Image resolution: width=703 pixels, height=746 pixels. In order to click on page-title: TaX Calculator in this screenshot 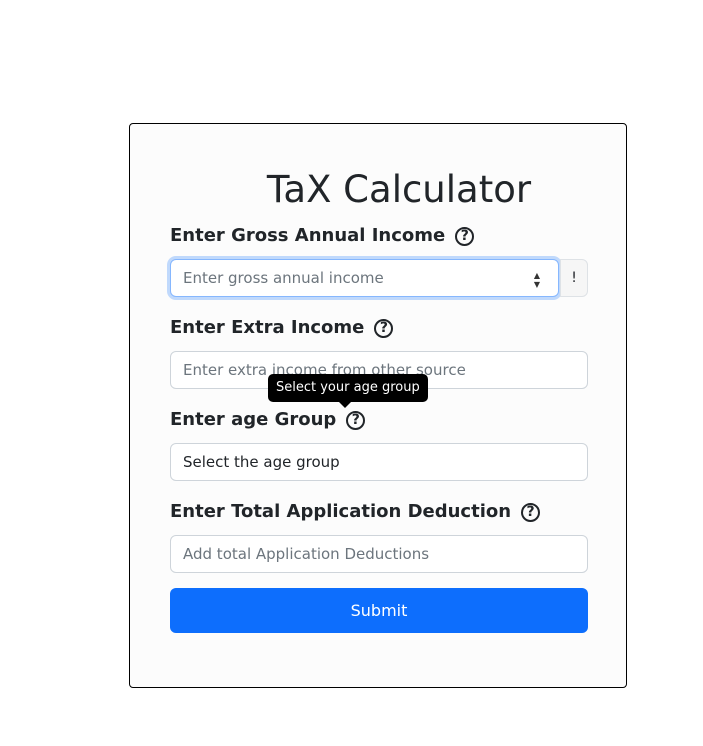, I will do `click(399, 189)`.